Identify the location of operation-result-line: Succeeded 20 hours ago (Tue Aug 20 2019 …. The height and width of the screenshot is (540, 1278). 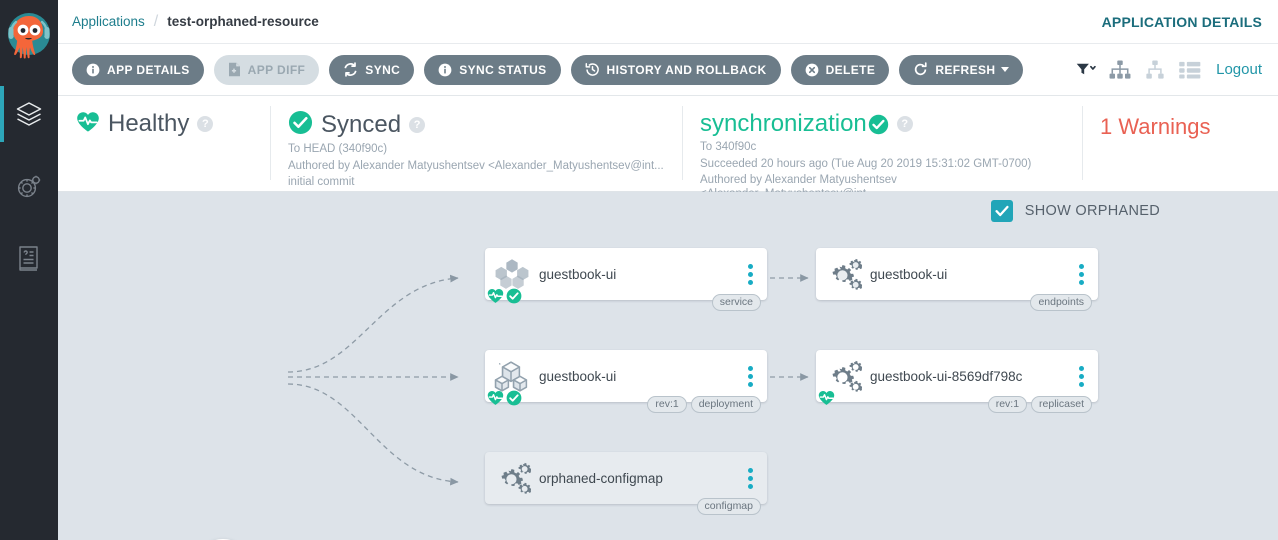
(866, 163).